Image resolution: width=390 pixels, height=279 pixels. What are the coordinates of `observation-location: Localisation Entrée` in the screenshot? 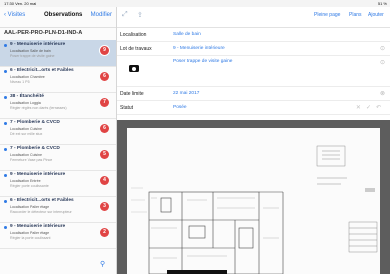 It's located at (25, 181).